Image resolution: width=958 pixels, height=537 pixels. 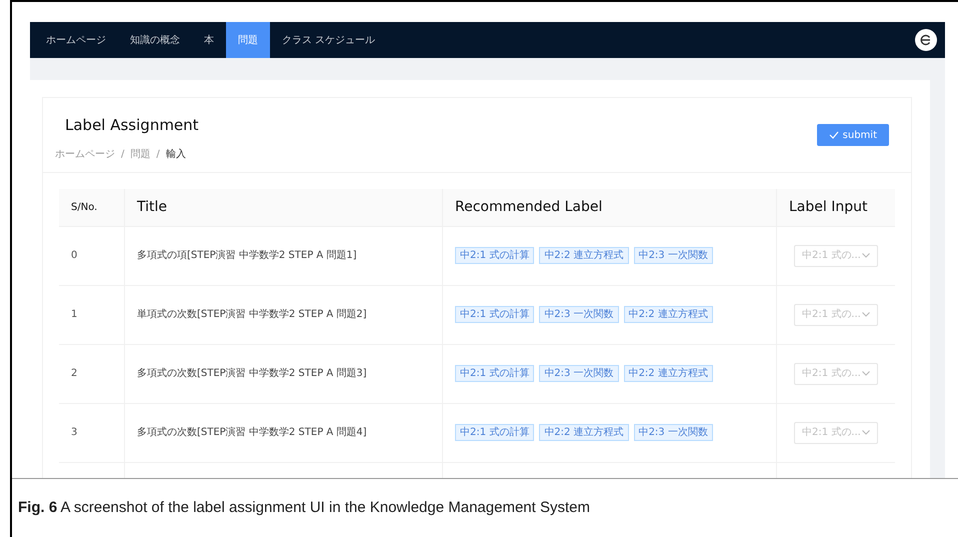 I want to click on submit-button: submit, so click(x=852, y=135).